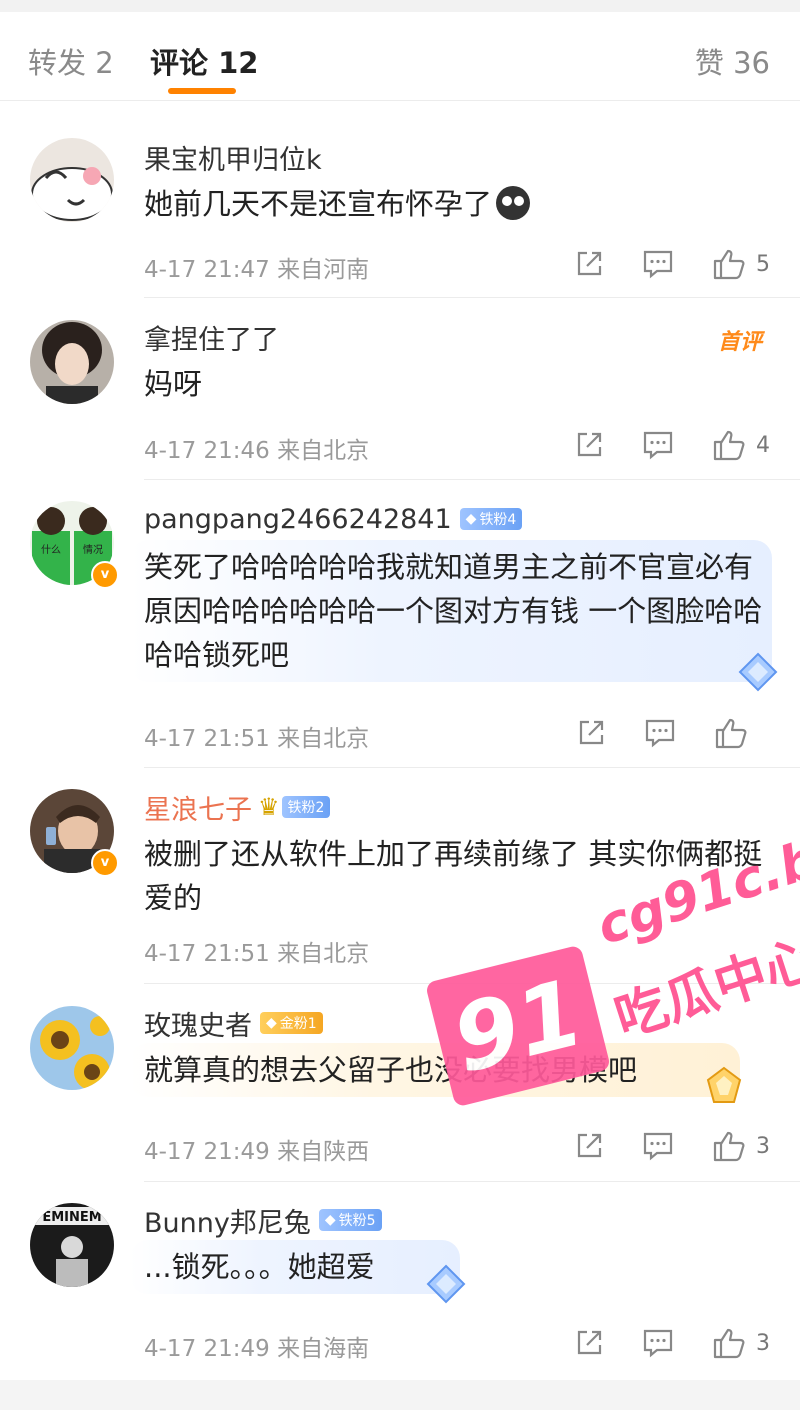  I want to click on comment-time: 4-17 21:46, so click(207, 451).